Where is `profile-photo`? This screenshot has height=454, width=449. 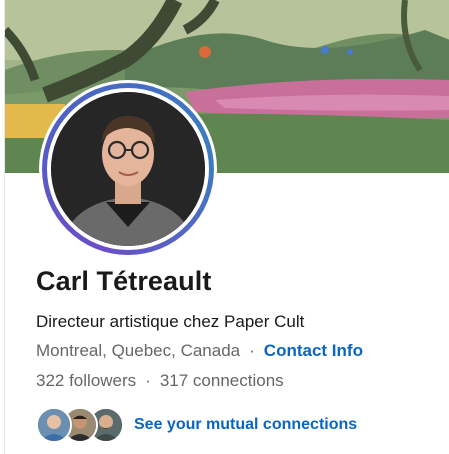 profile-photo is located at coordinates (128, 169).